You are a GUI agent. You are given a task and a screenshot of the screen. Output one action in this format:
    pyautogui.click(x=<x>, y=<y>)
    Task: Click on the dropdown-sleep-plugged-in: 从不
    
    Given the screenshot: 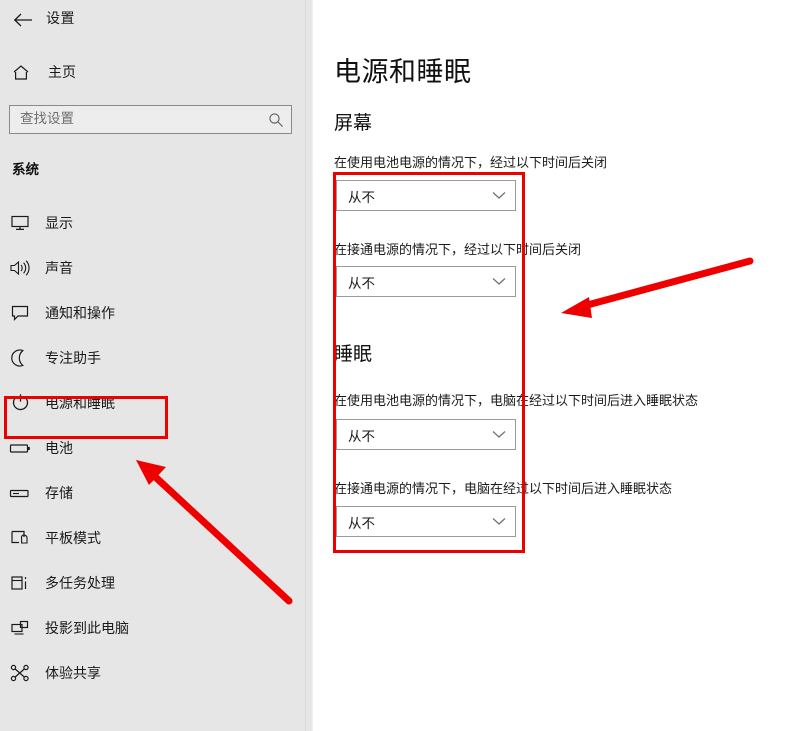 What is the action you would take?
    pyautogui.click(x=426, y=521)
    